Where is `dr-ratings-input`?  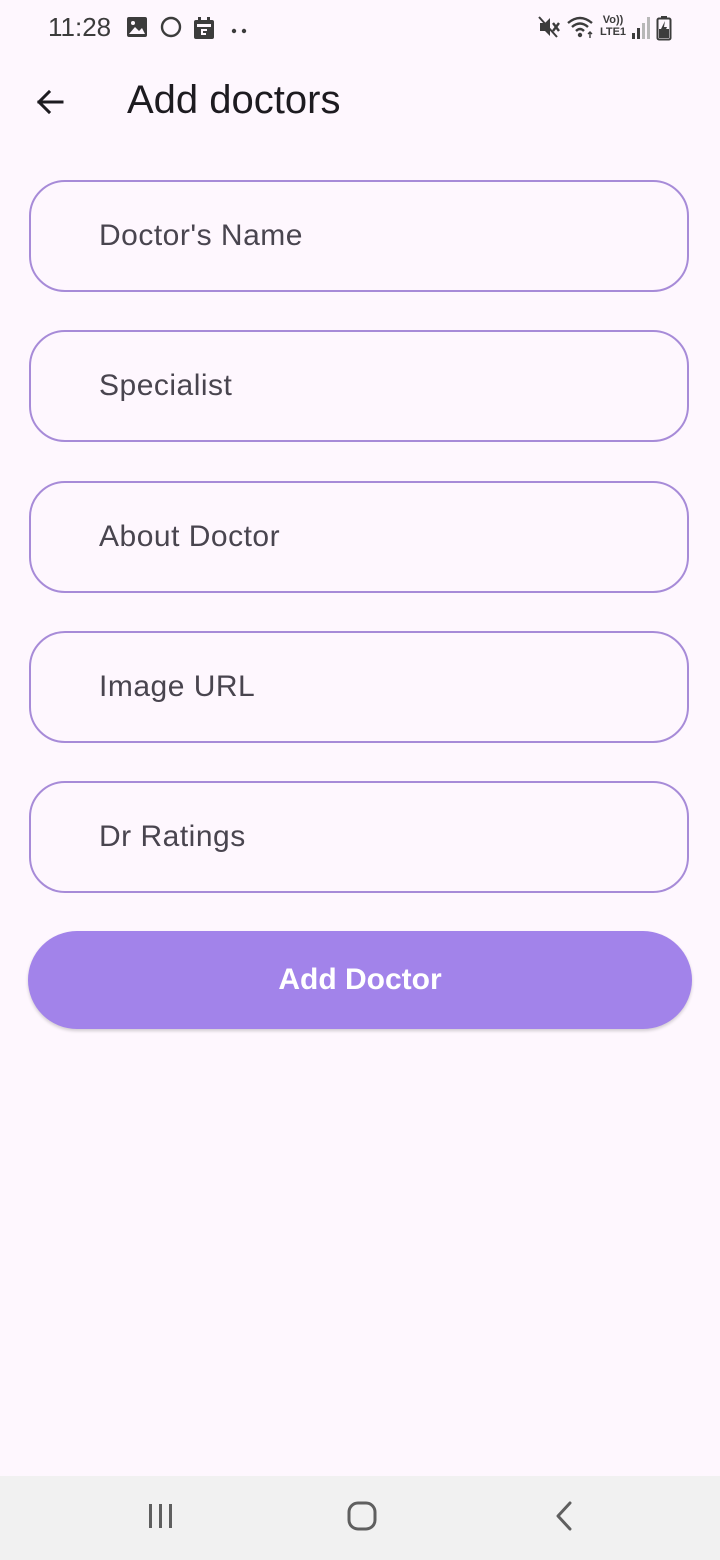 dr-ratings-input is located at coordinates (359, 837).